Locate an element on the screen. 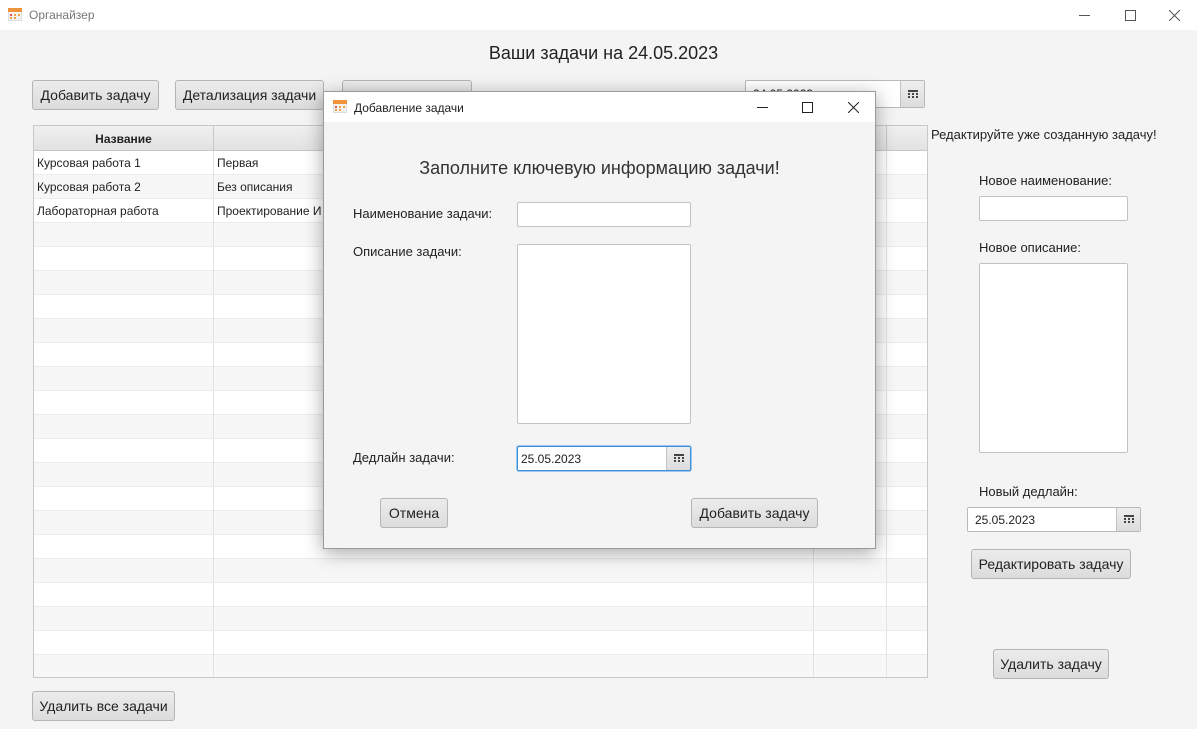  task-details-button: Детализация задачи is located at coordinates (249, 95).